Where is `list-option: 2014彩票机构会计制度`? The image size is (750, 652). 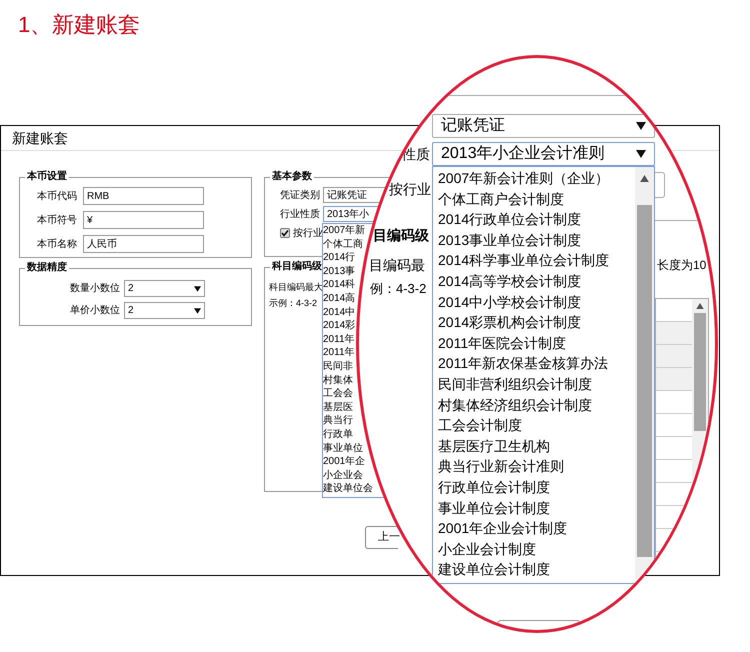
list-option: 2014彩票机构会计制度 is located at coordinates (510, 322).